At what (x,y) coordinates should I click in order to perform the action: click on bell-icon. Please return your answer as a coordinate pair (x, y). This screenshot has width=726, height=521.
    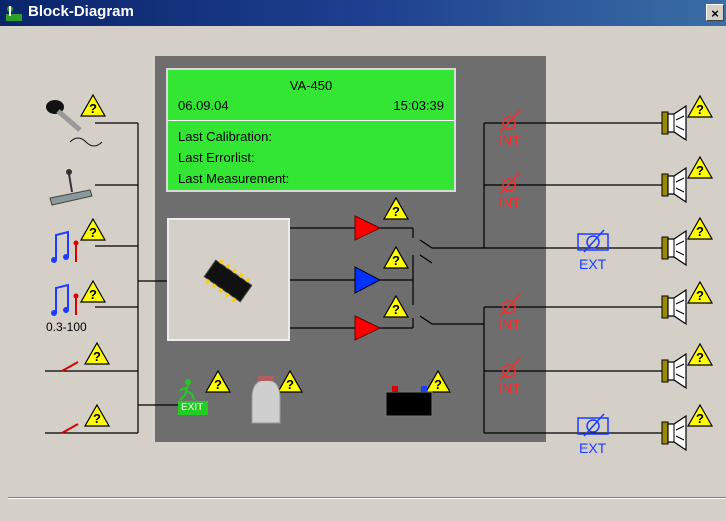
    Looking at the image, I should click on (266, 400).